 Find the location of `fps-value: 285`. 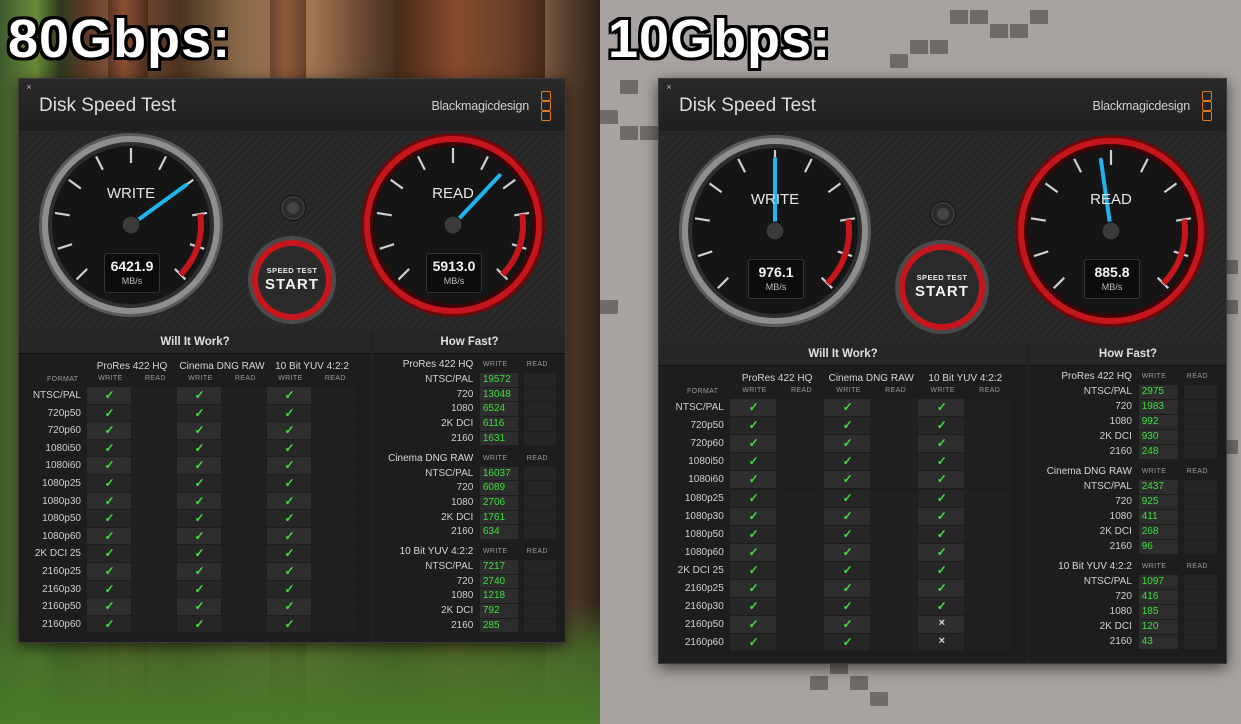

fps-value: 285 is located at coordinates (491, 625).